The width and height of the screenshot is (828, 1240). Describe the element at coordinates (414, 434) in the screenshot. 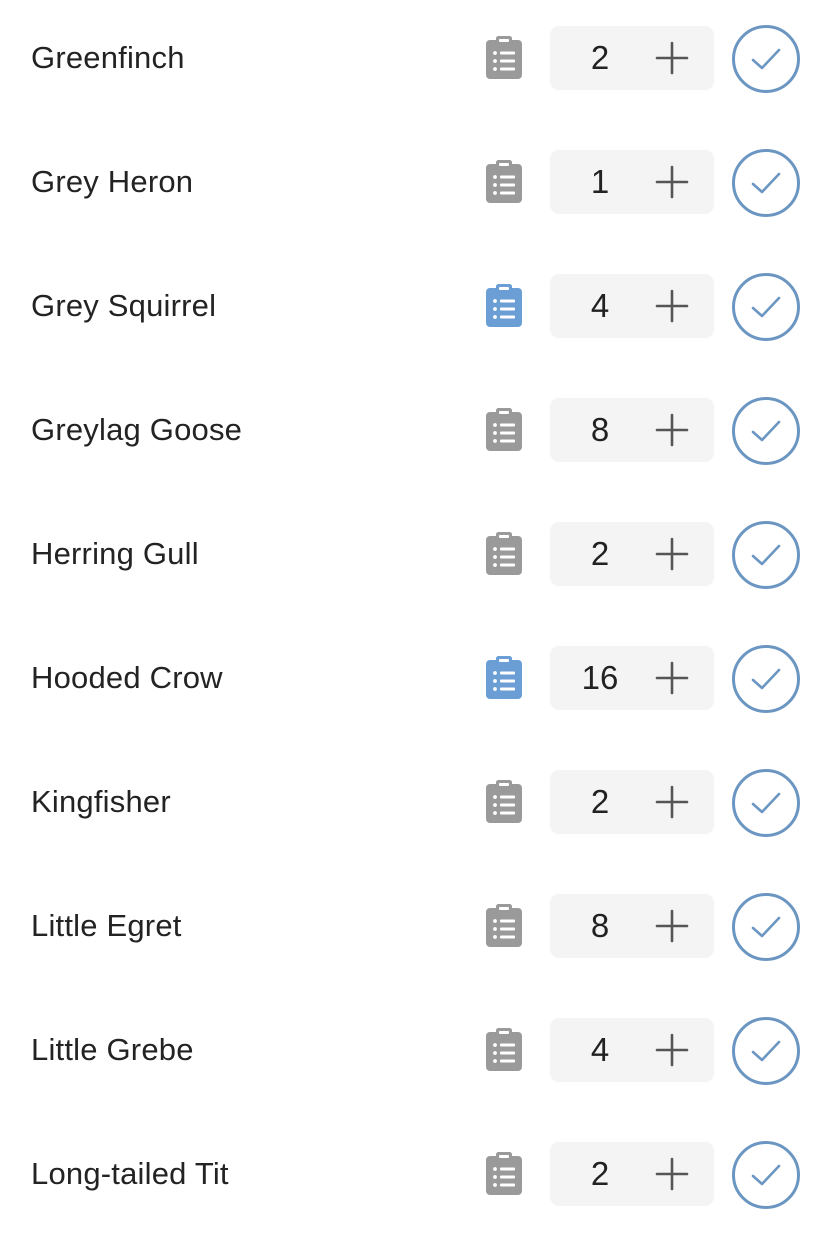

I see `species-row-greylag-goose: Greylag Goose 8` at that location.